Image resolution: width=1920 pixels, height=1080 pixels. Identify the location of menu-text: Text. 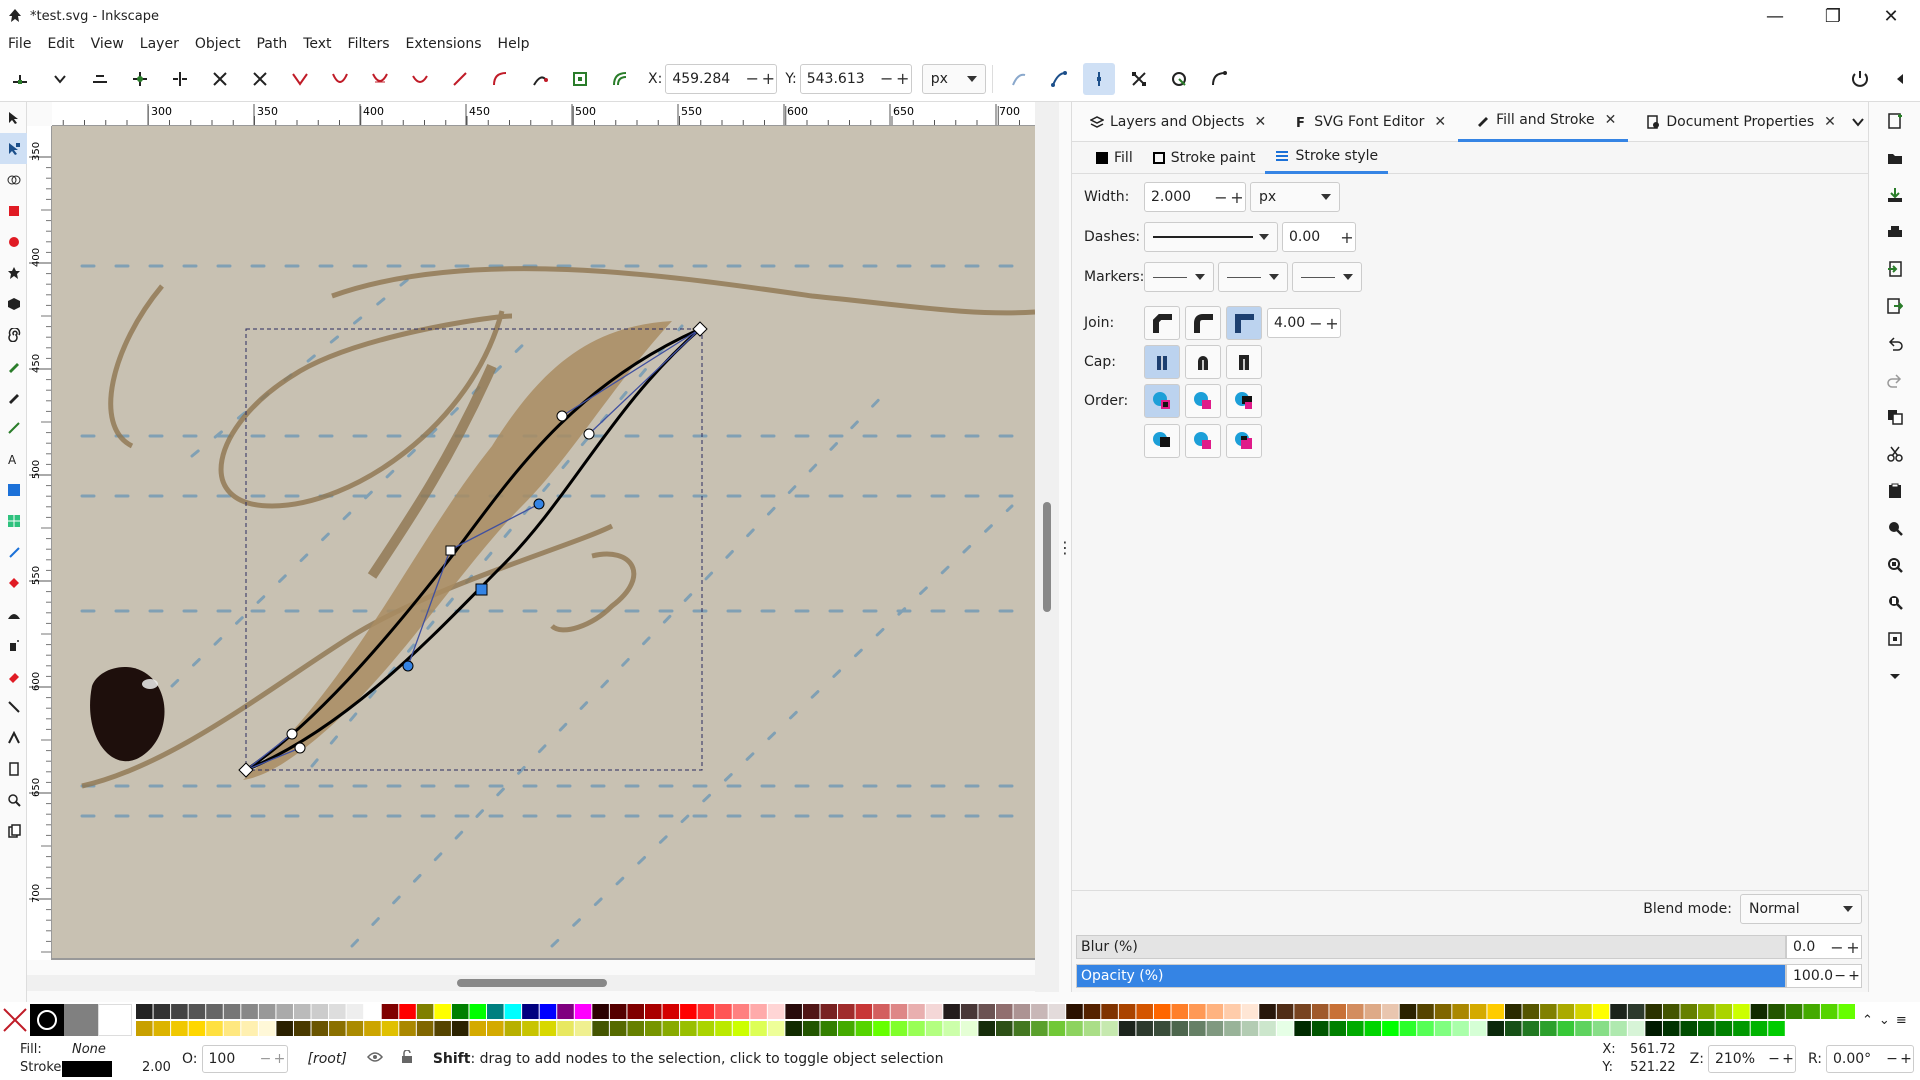
(317, 44).